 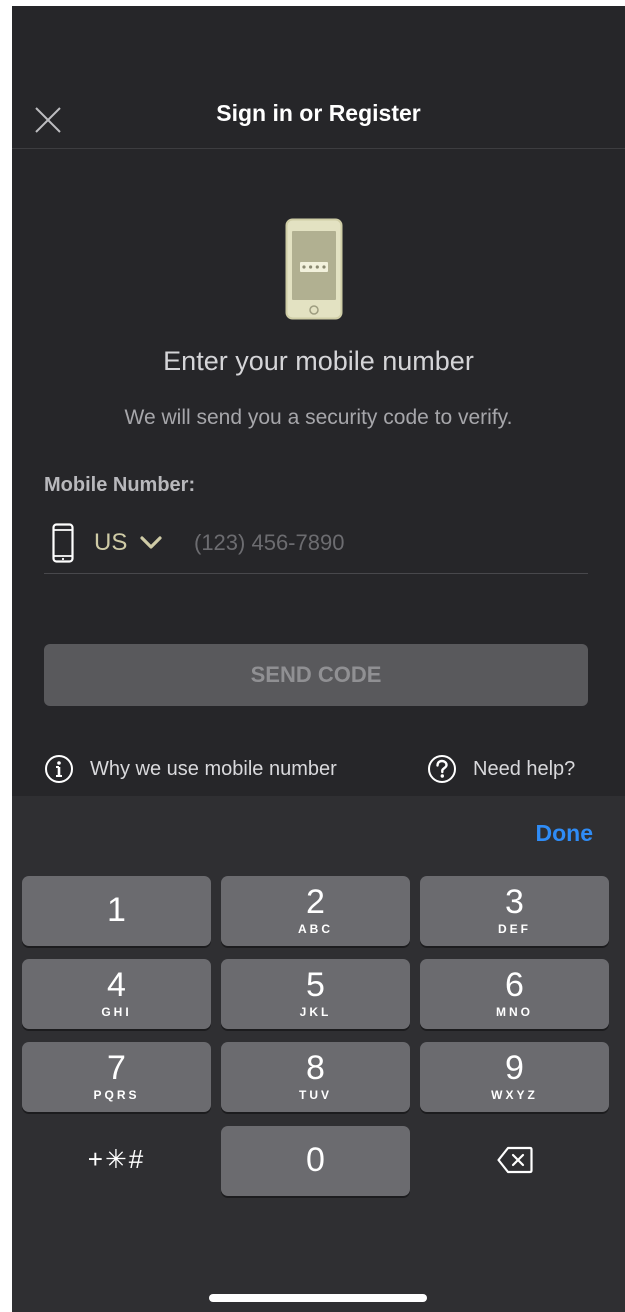 I want to click on country-code: US, so click(x=111, y=542).